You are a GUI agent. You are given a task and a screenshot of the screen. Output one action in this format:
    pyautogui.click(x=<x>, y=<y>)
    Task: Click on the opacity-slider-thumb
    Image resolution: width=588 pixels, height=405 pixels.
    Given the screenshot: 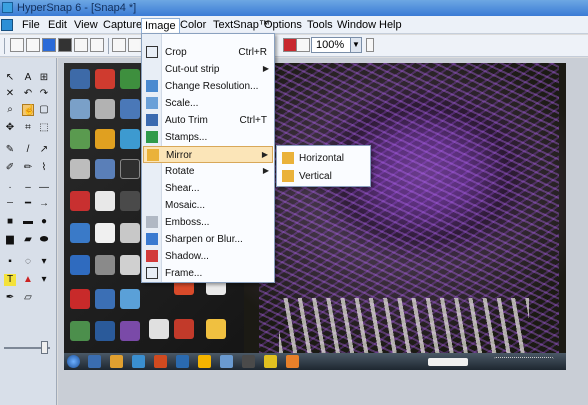 What is the action you would take?
    pyautogui.click(x=44, y=347)
    